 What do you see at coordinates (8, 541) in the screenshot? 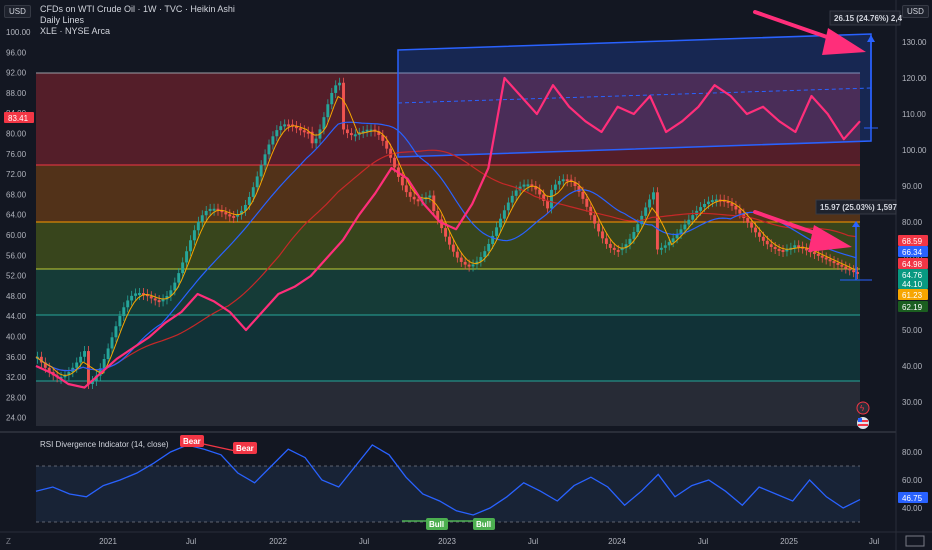
I see `z-icon: Z` at bounding box center [8, 541].